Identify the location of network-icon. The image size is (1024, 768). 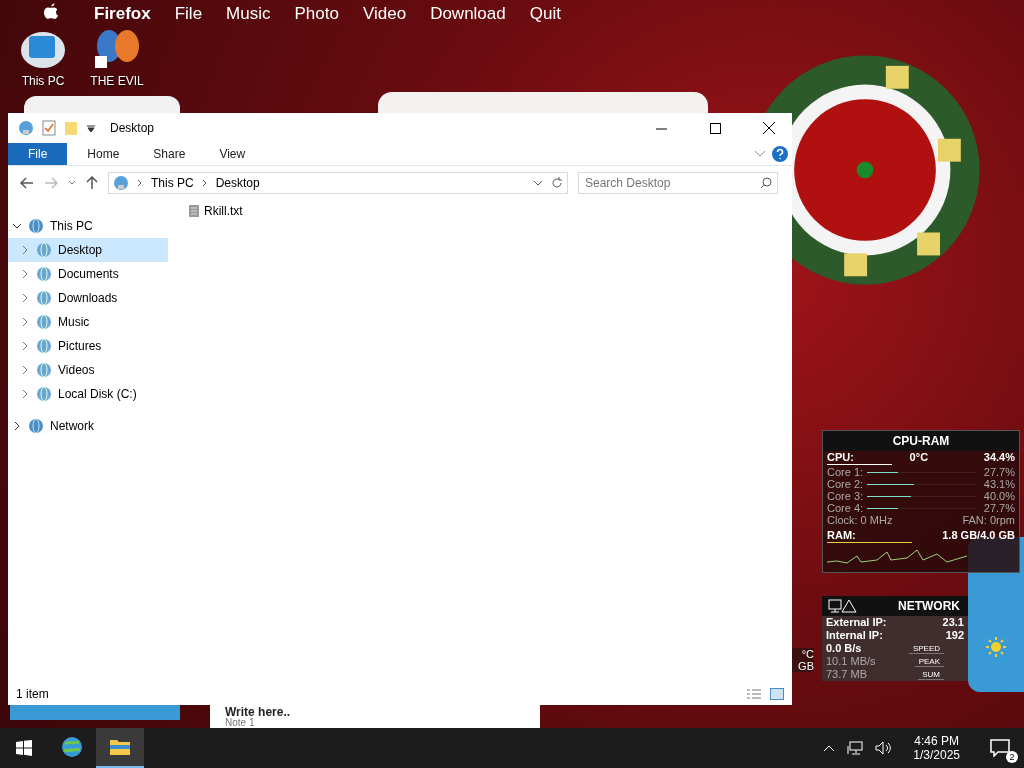
(855, 748).